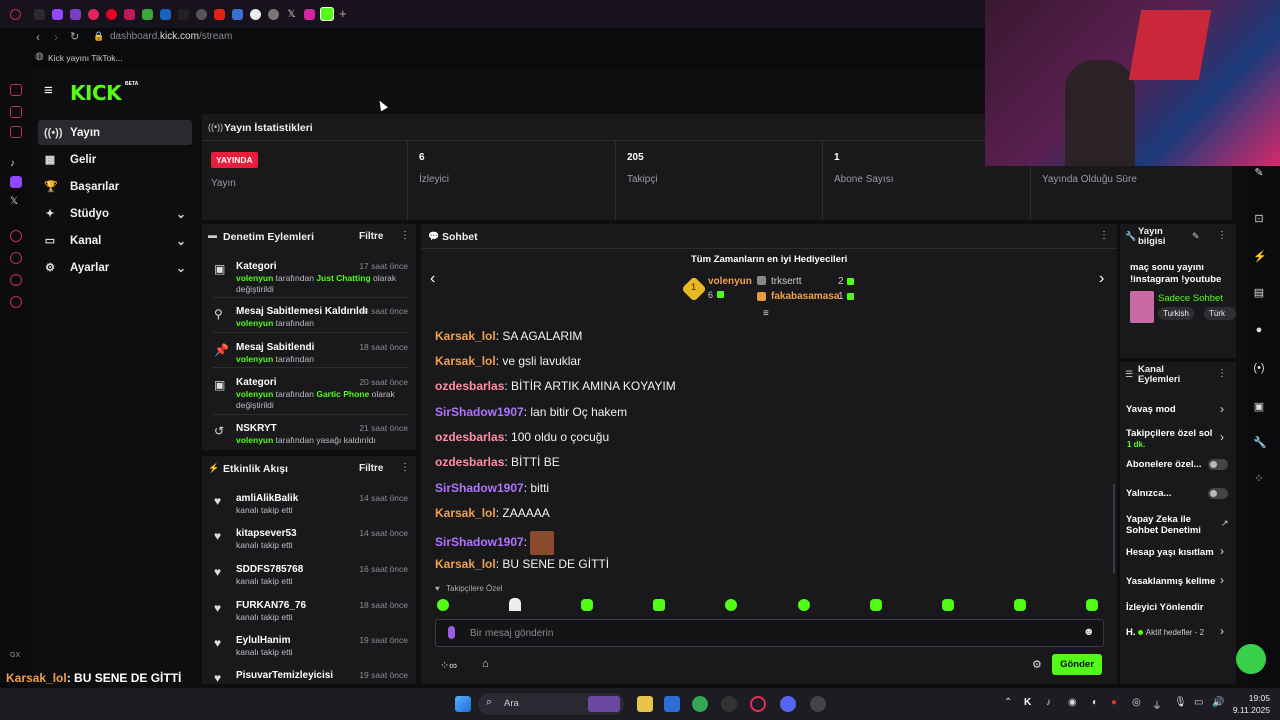 This screenshot has height=720, width=1280. Describe the element at coordinates (1136, 702) in the screenshot. I see `tray-icon: ◎` at that location.